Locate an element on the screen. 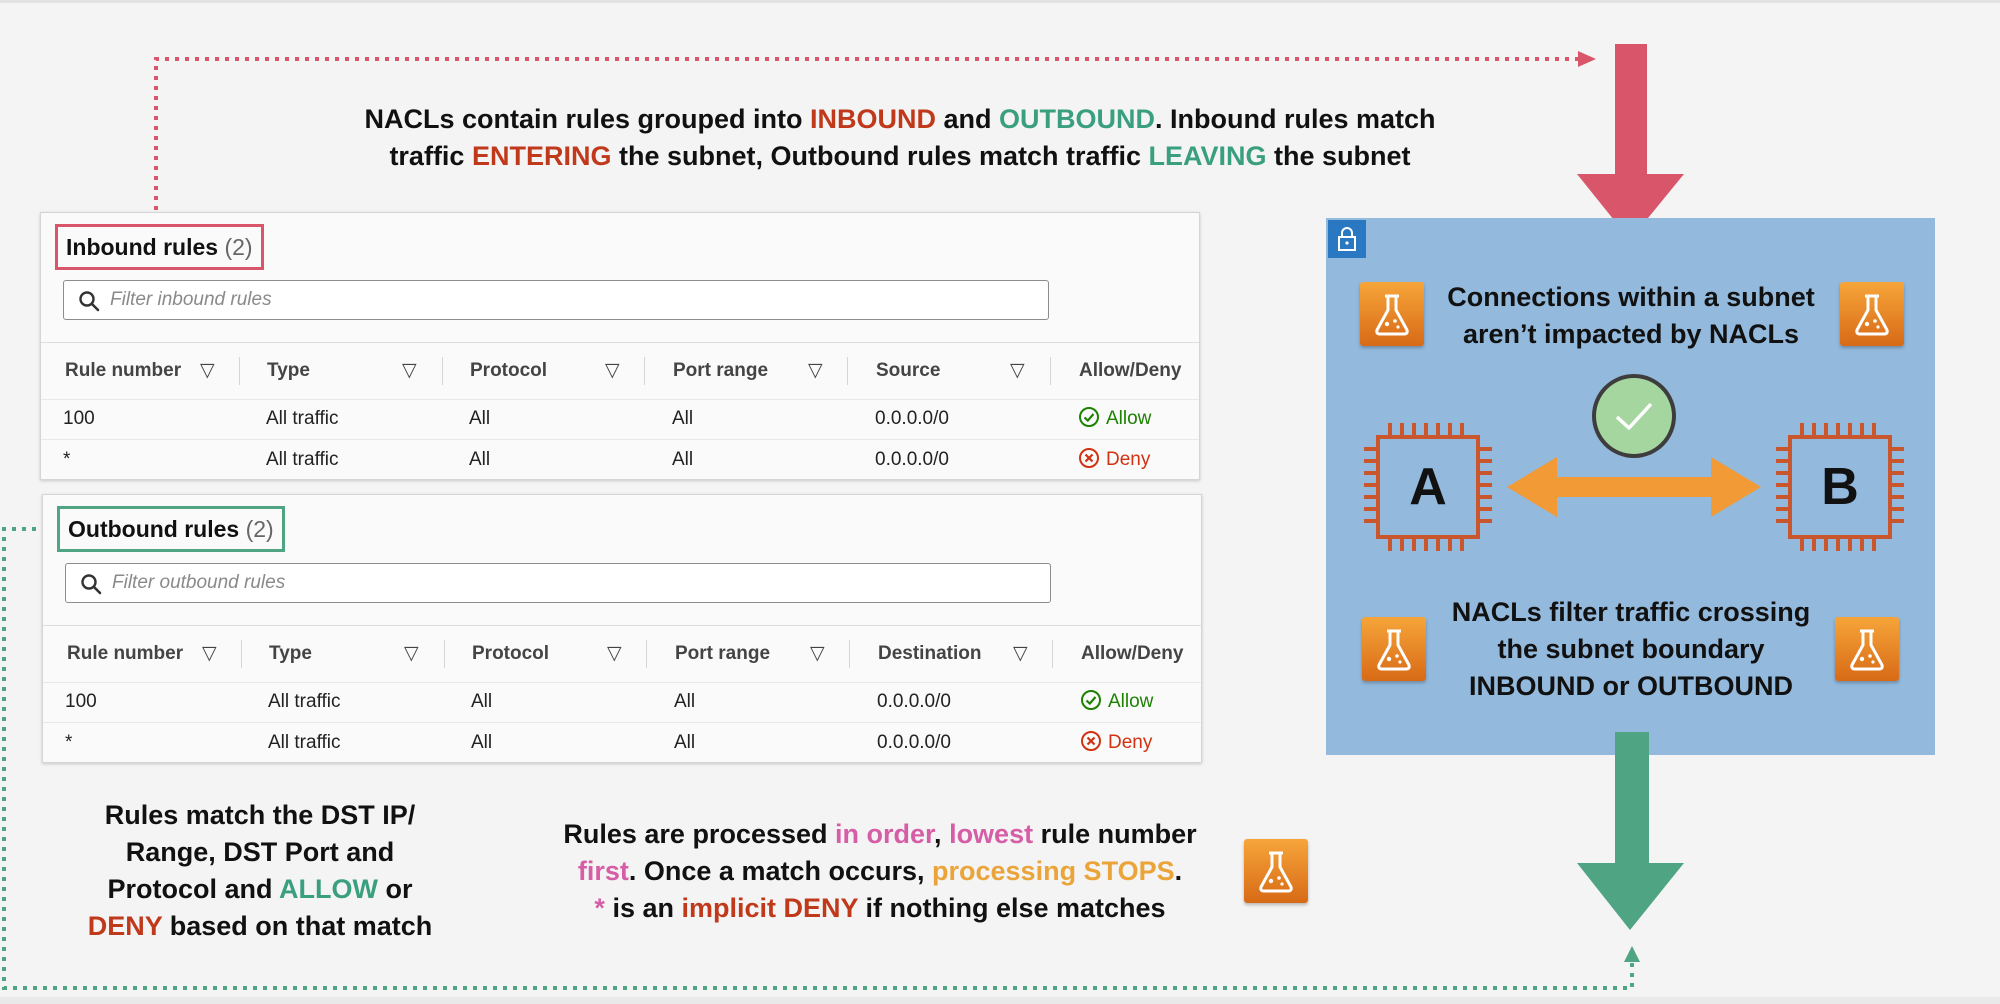 The height and width of the screenshot is (1004, 2000). outbound-column-destination: Destination is located at coordinates (929, 654).